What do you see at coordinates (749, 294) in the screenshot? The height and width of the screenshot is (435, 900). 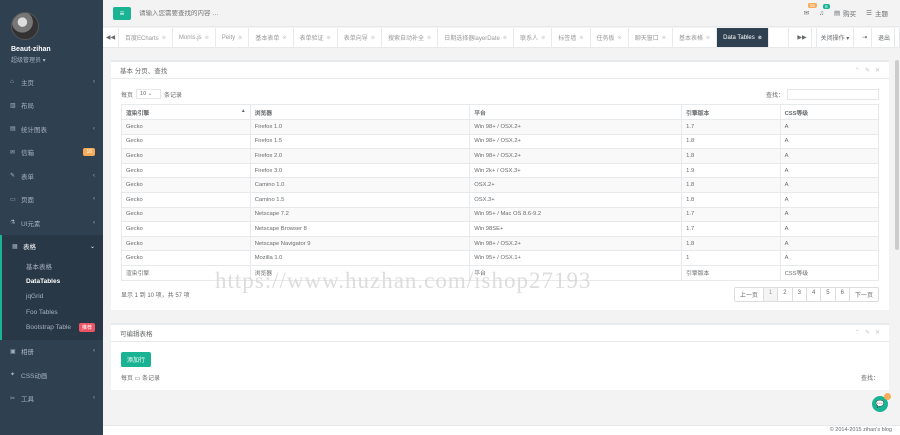 I see `pagination-item: 上一页` at bounding box center [749, 294].